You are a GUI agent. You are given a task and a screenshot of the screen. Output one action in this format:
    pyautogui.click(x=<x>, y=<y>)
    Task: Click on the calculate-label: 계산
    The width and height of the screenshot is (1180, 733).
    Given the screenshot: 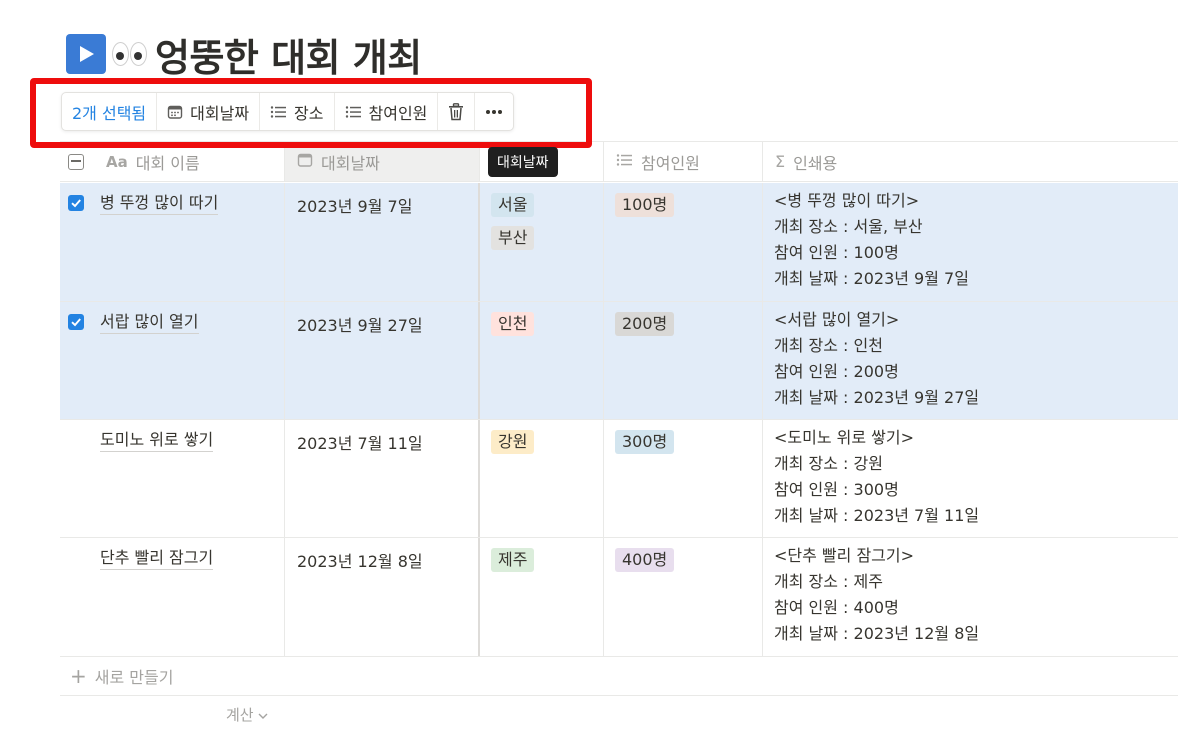 What is the action you would take?
    pyautogui.click(x=240, y=715)
    